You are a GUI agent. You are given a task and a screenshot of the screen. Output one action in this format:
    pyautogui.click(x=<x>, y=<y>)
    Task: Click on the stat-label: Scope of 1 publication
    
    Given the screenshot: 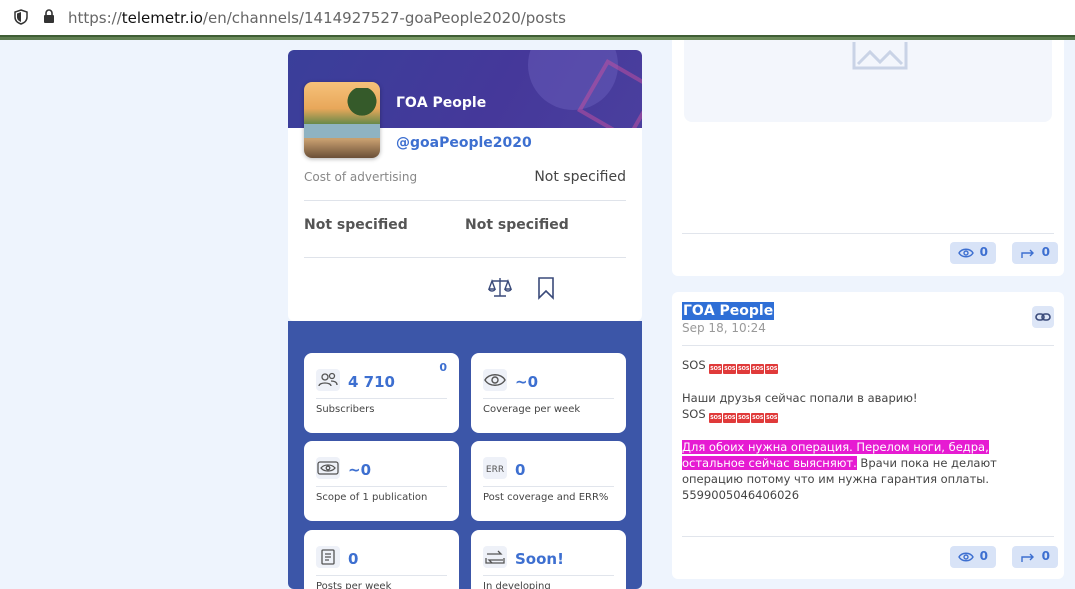 What is the action you would take?
    pyautogui.click(x=372, y=497)
    